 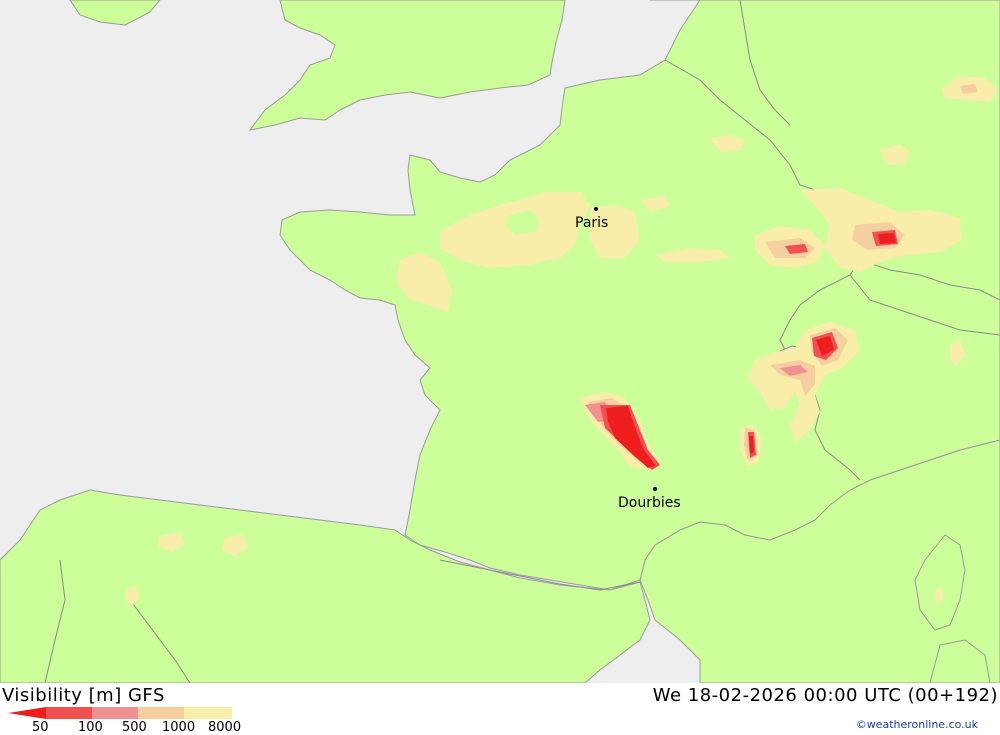 I want to click on map-title: Visibility [m] GFS, so click(x=83, y=695).